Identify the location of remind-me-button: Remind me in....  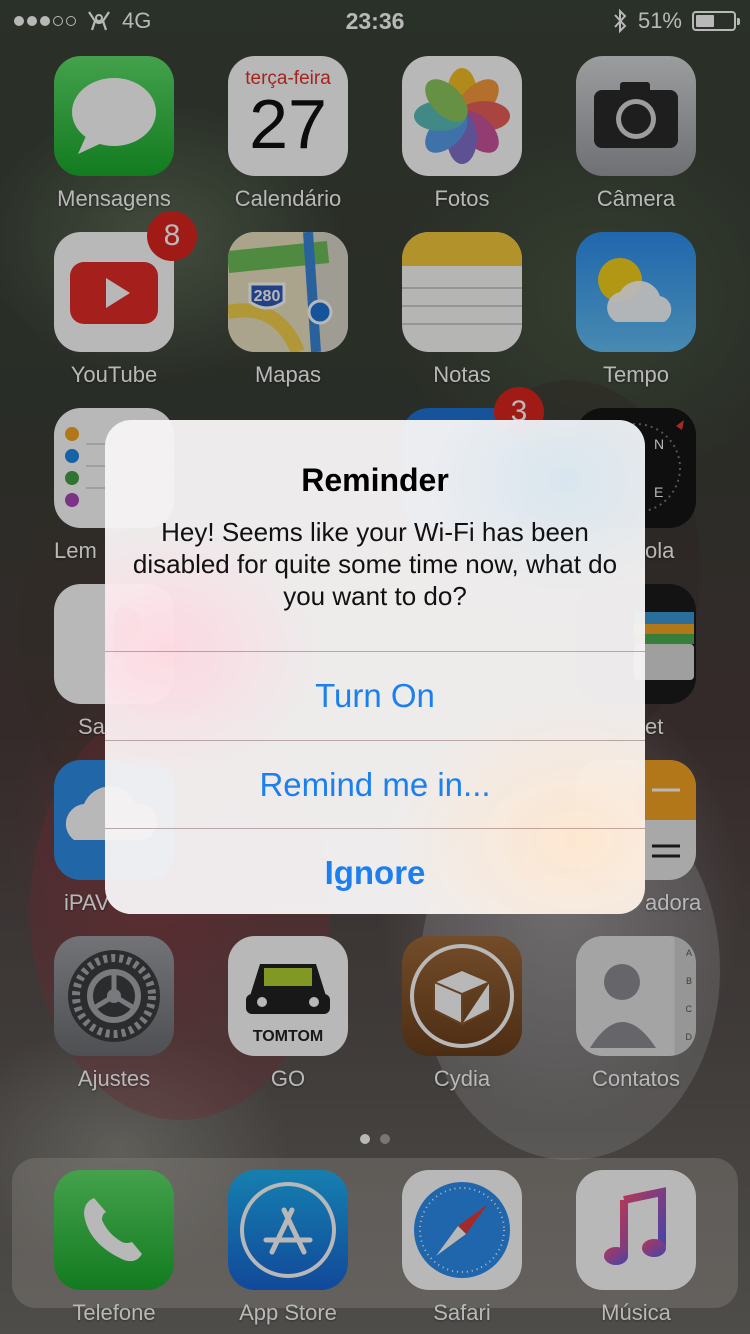
(375, 784).